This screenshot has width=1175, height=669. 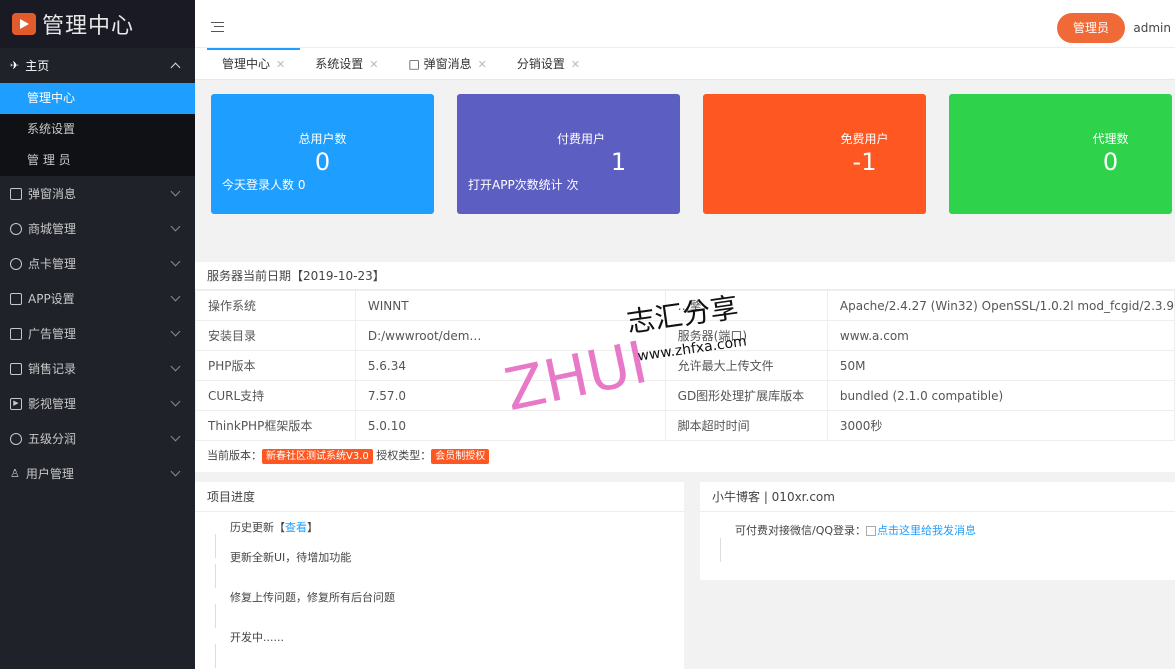 What do you see at coordinates (1060, 154) in the screenshot?
I see `card-agents: 代理数 0` at bounding box center [1060, 154].